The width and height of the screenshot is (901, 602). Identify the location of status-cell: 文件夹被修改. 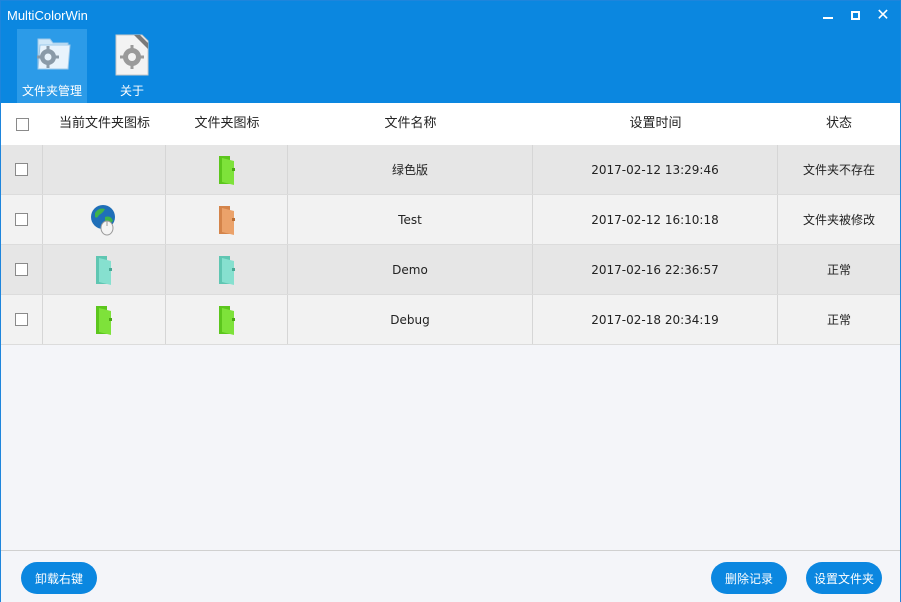
(838, 220).